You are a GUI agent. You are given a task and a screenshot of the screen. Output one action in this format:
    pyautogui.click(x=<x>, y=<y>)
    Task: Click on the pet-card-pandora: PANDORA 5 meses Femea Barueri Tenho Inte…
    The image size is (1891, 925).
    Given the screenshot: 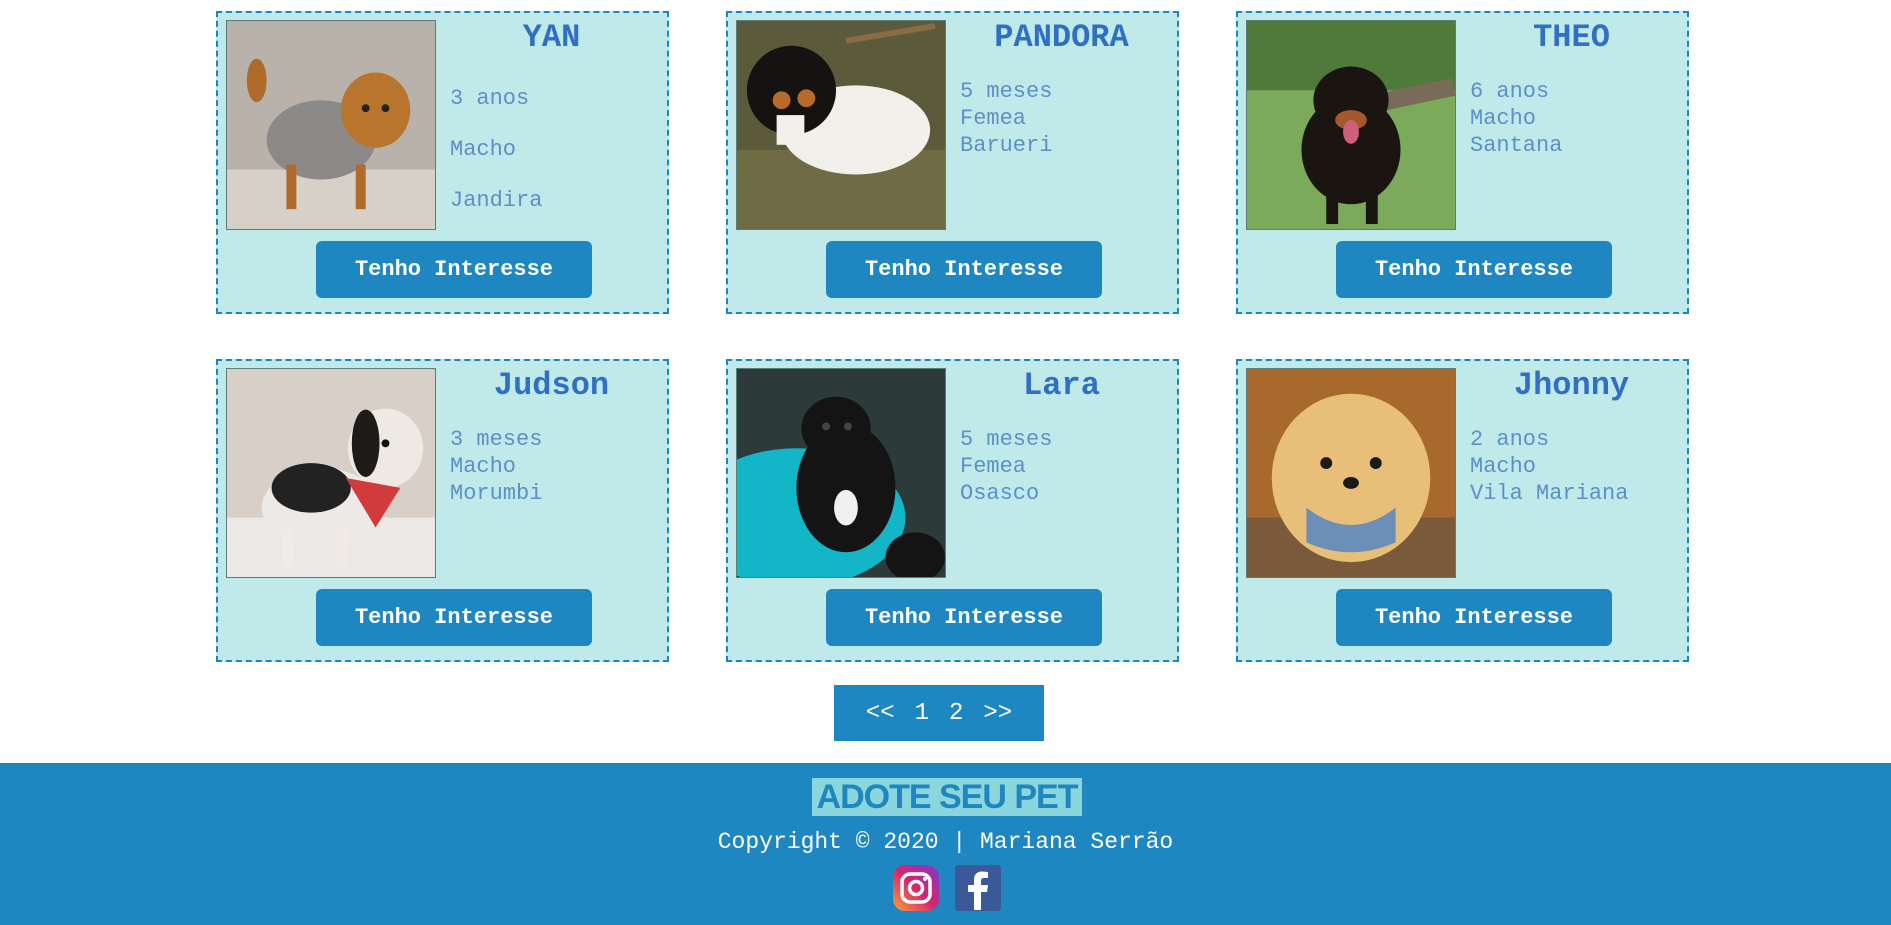 What is the action you would take?
    pyautogui.click(x=952, y=162)
    